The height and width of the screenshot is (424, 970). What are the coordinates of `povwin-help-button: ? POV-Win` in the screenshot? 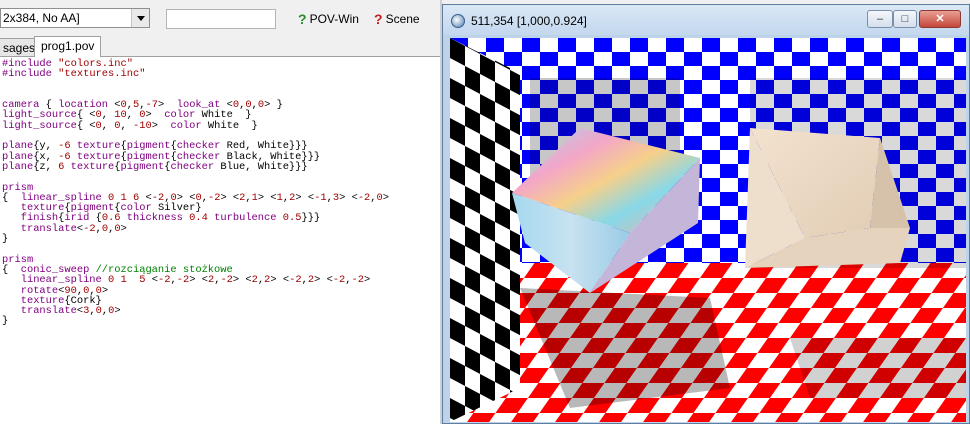 It's located at (328, 19).